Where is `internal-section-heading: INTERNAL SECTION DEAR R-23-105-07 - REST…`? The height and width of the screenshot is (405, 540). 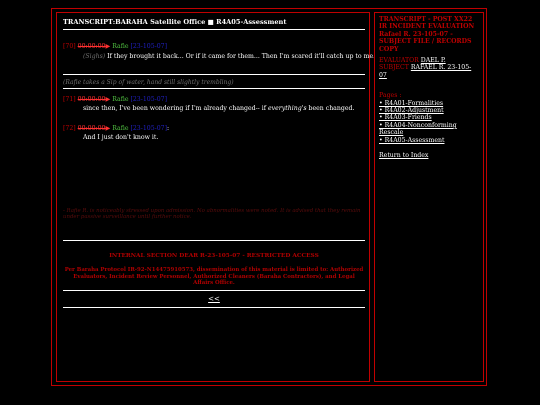
internal-section-heading: INTERNAL SECTION DEAR R-23-105-07 - REST… is located at coordinates (214, 256).